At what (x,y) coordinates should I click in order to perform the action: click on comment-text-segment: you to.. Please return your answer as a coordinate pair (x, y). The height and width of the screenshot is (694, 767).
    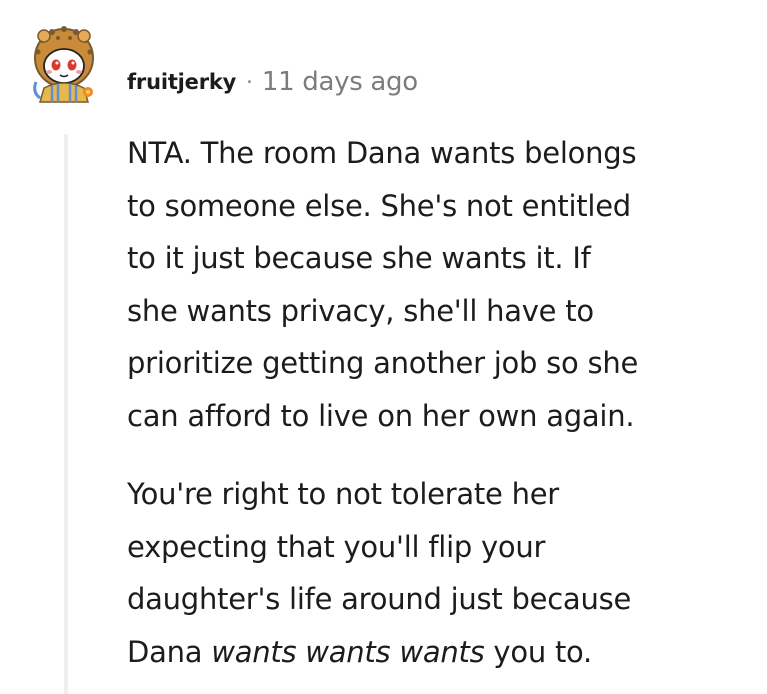
    Looking at the image, I should click on (538, 651).